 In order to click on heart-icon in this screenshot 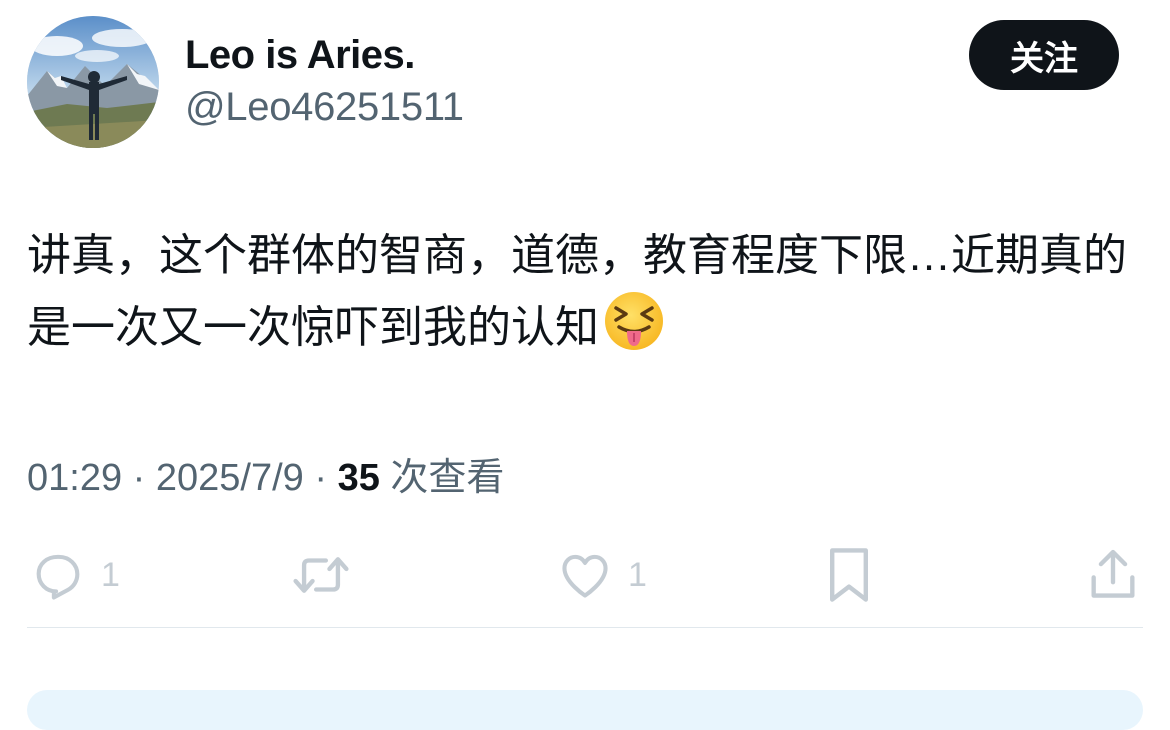, I will do `click(585, 576)`.